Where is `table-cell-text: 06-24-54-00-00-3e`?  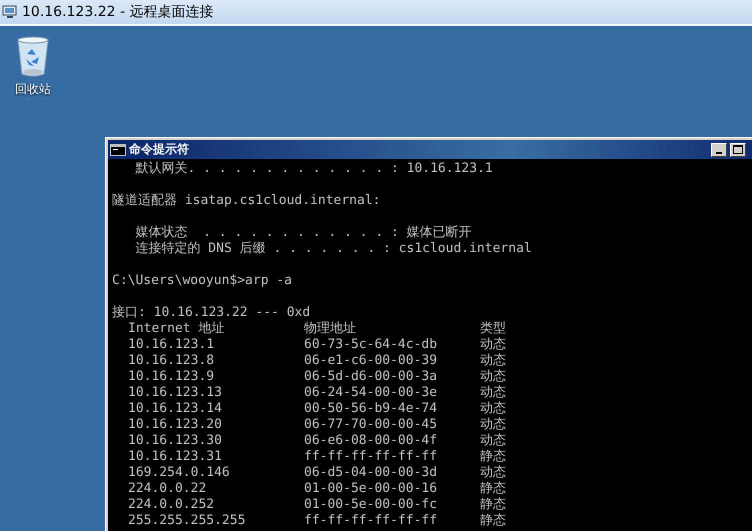
table-cell-text: 06-24-54-00-00-3e is located at coordinates (371, 393).